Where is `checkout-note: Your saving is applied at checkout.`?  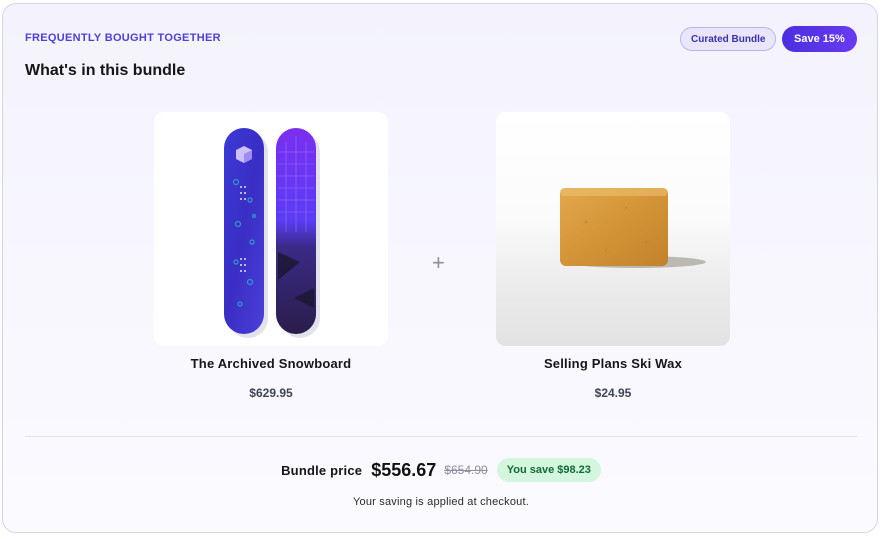 checkout-note: Your saving is applied at checkout. is located at coordinates (441, 502).